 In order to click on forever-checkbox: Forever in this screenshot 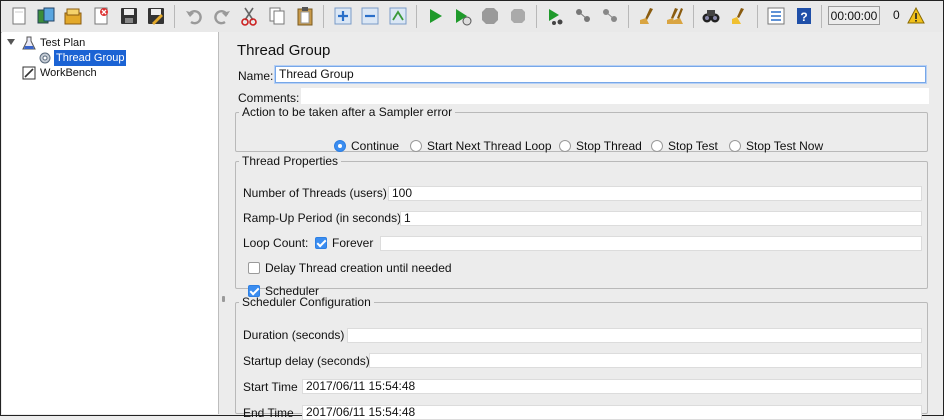, I will do `click(344, 243)`.